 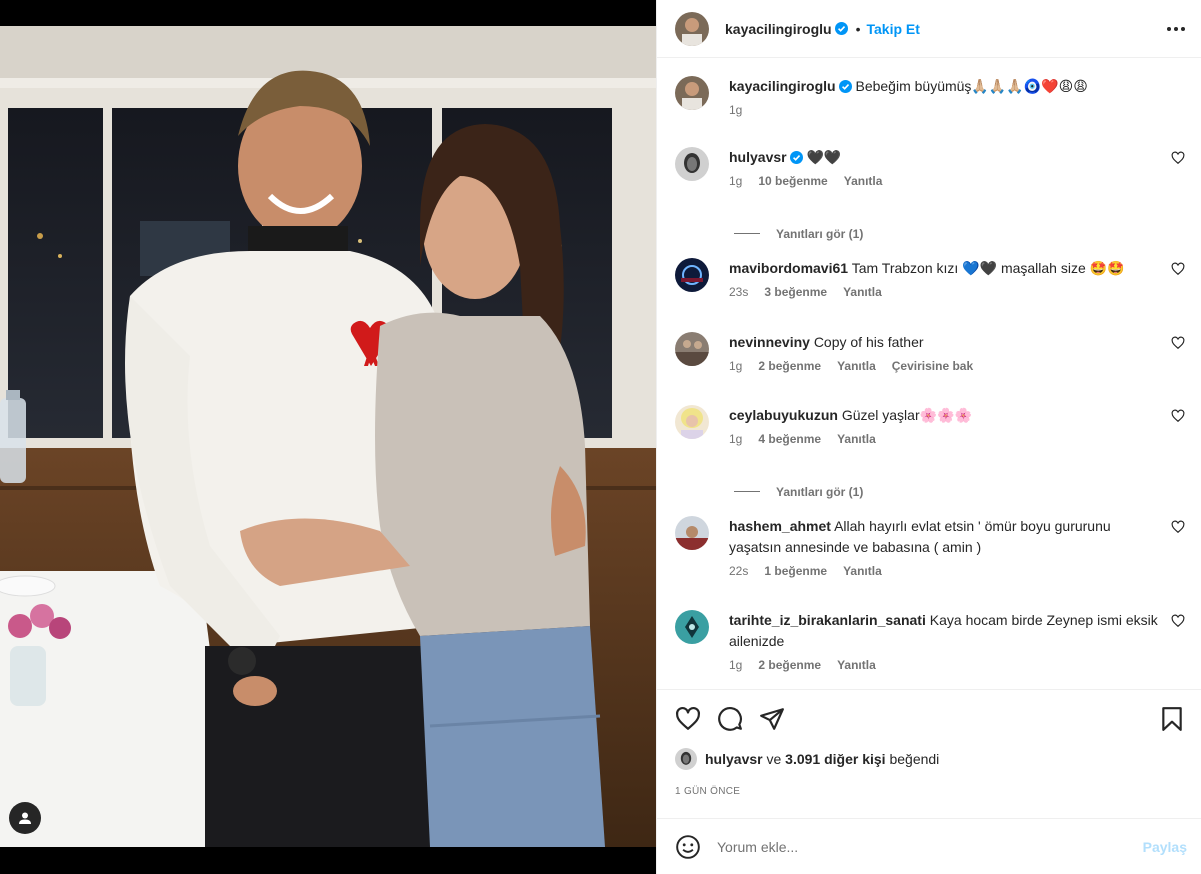 I want to click on translate-button: Çevirisine bak, so click(x=932, y=366).